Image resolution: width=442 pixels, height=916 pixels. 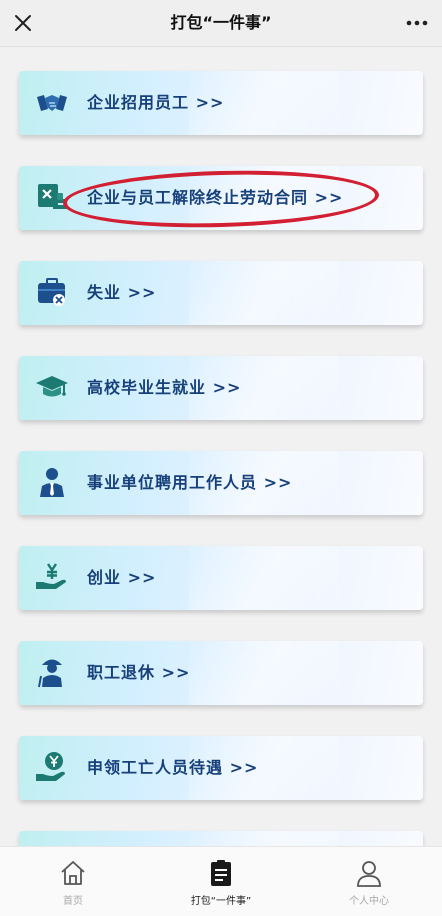 I want to click on top-bar: 打包“一件事”, so click(x=221, y=23).